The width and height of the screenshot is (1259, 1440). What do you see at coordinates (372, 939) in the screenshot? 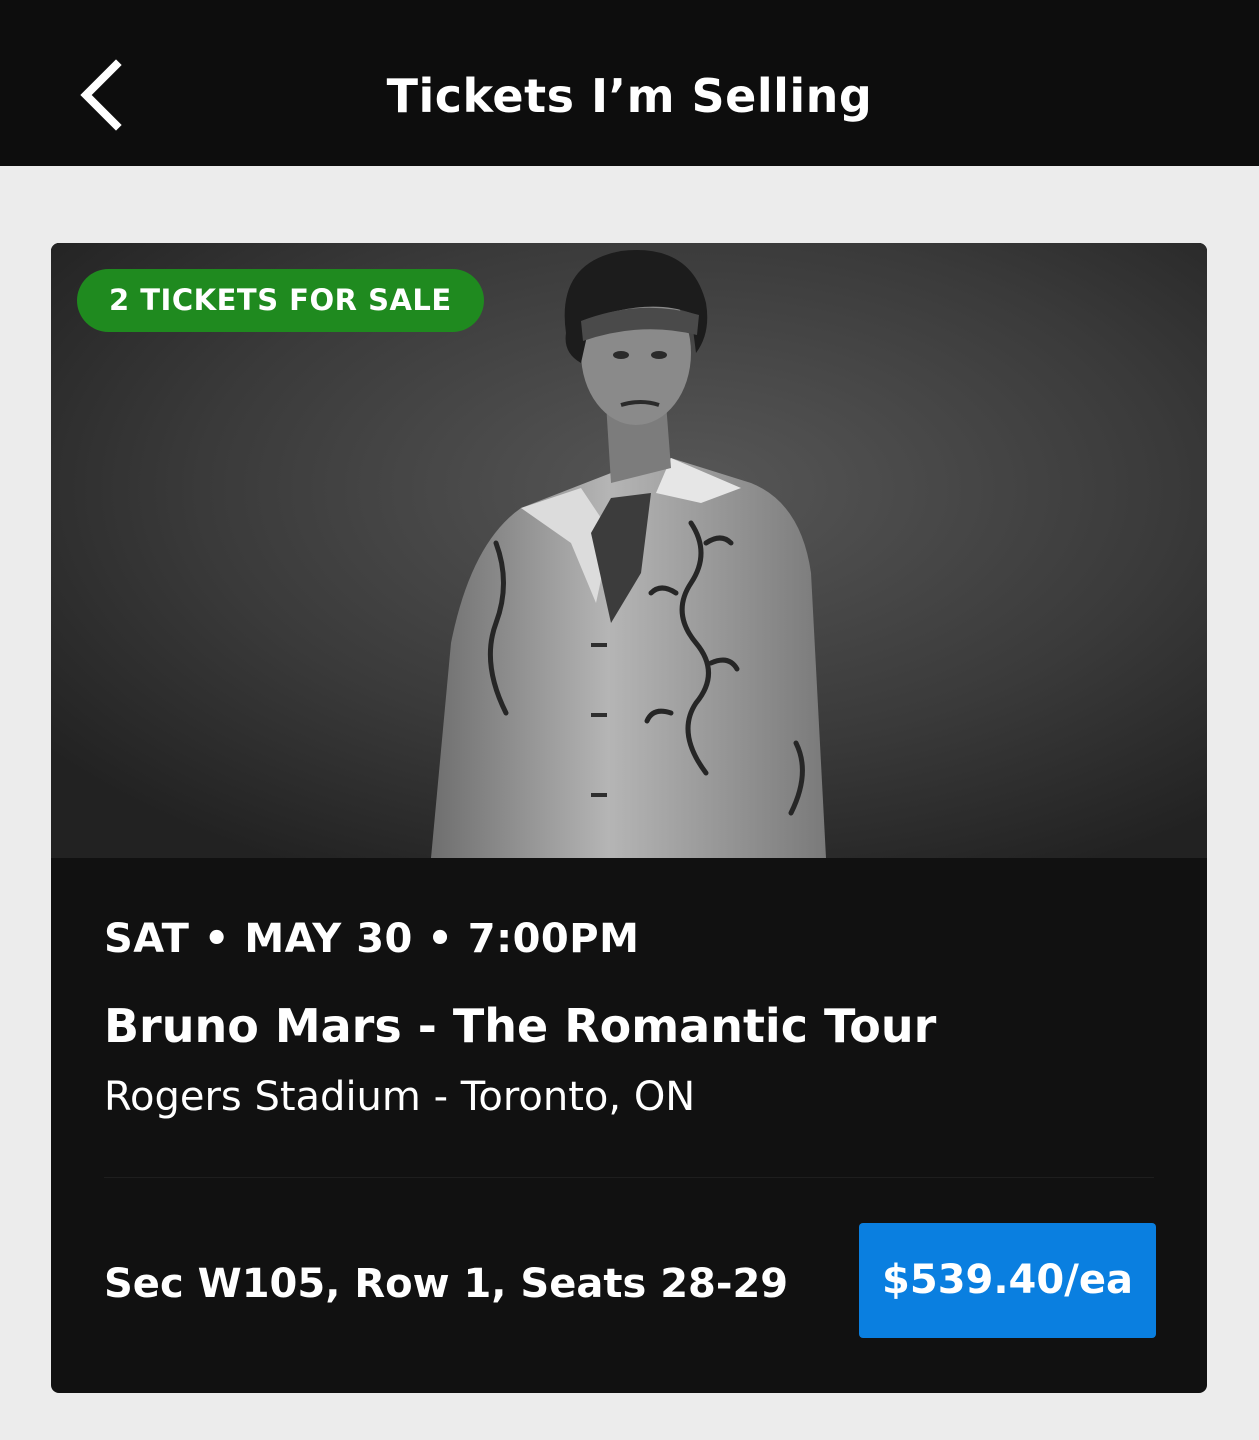
I see `event-date-time: SAT • MAY 30 • 7:00PM` at bounding box center [372, 939].